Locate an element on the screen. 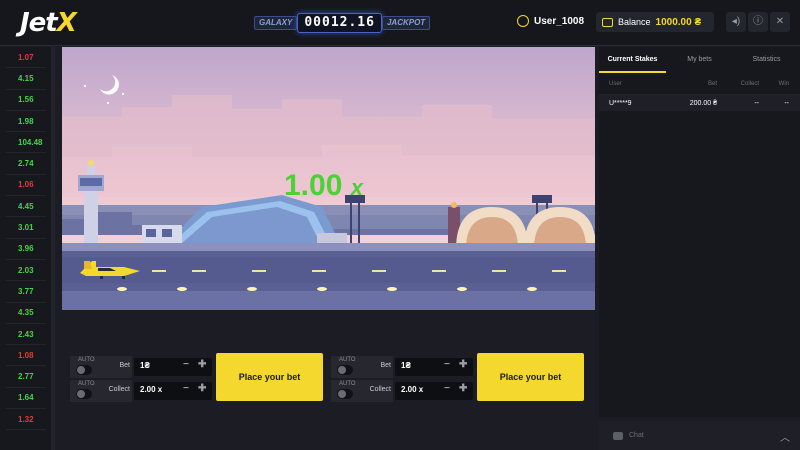  column-user: User is located at coordinates (615, 83).